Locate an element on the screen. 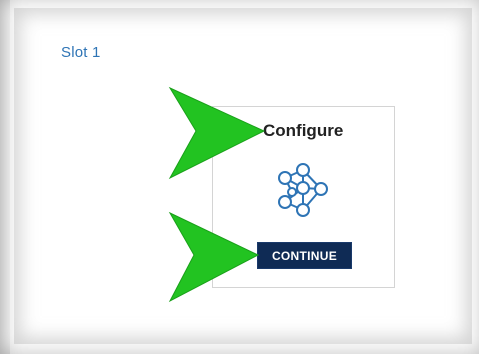  continue-button: CONTINUE is located at coordinates (304, 255).